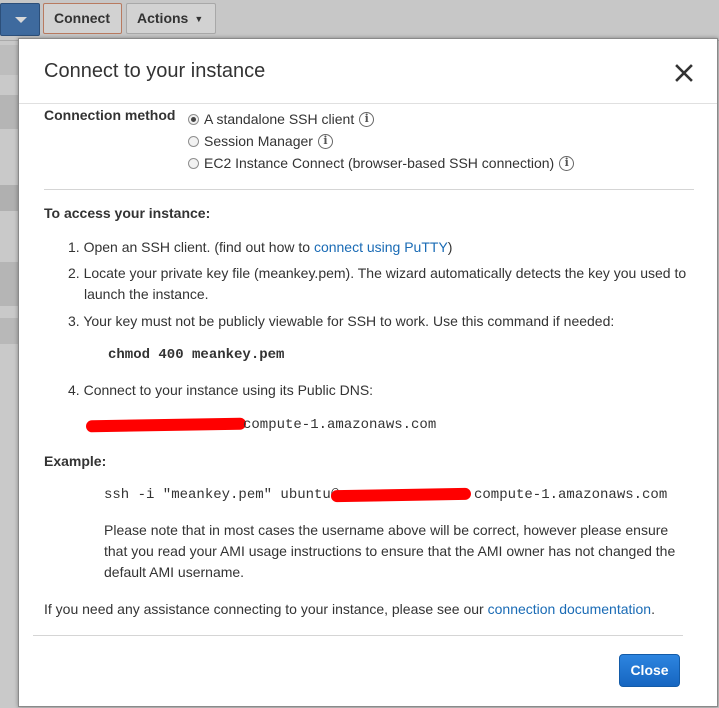 The image size is (719, 708). Describe the element at coordinates (649, 670) in the screenshot. I see `close-button: Close` at that location.